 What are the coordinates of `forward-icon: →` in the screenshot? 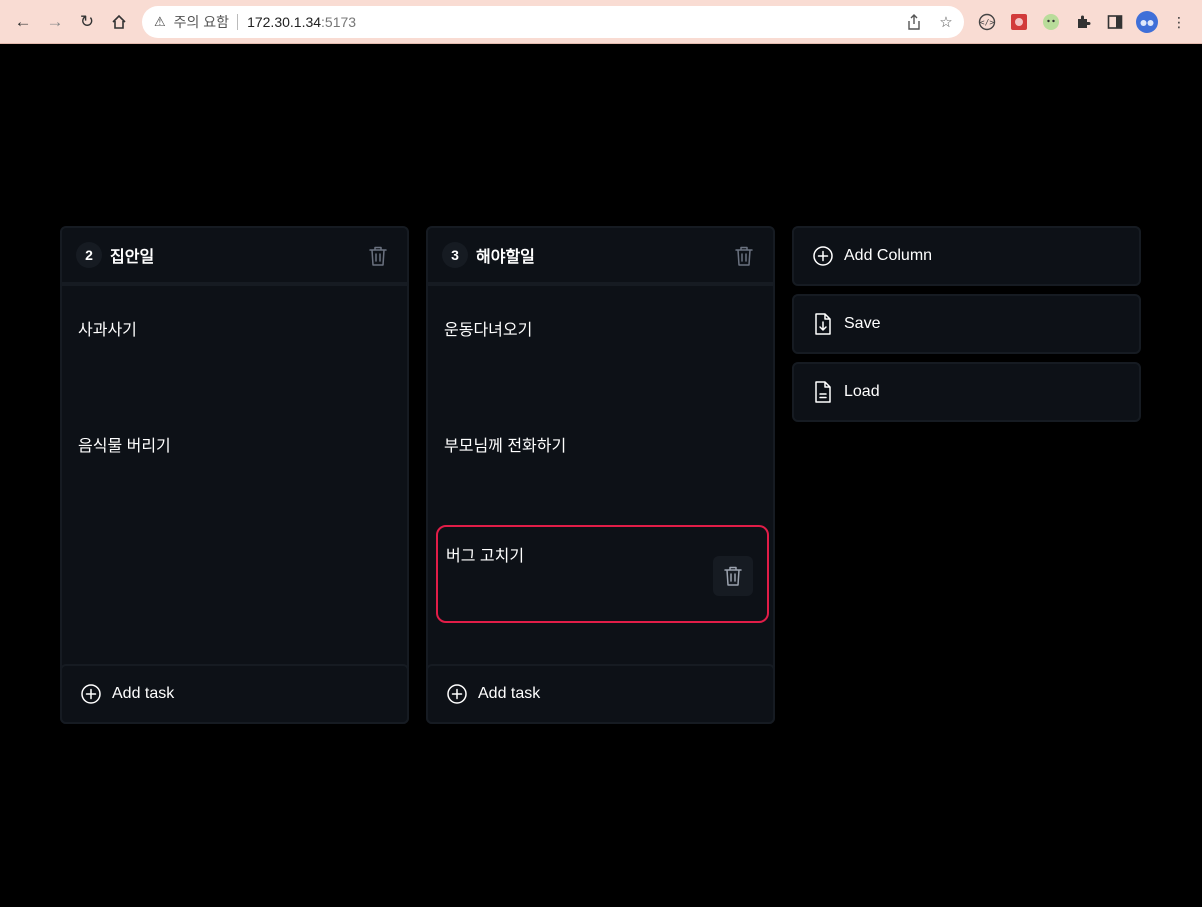 It's located at (55, 22).